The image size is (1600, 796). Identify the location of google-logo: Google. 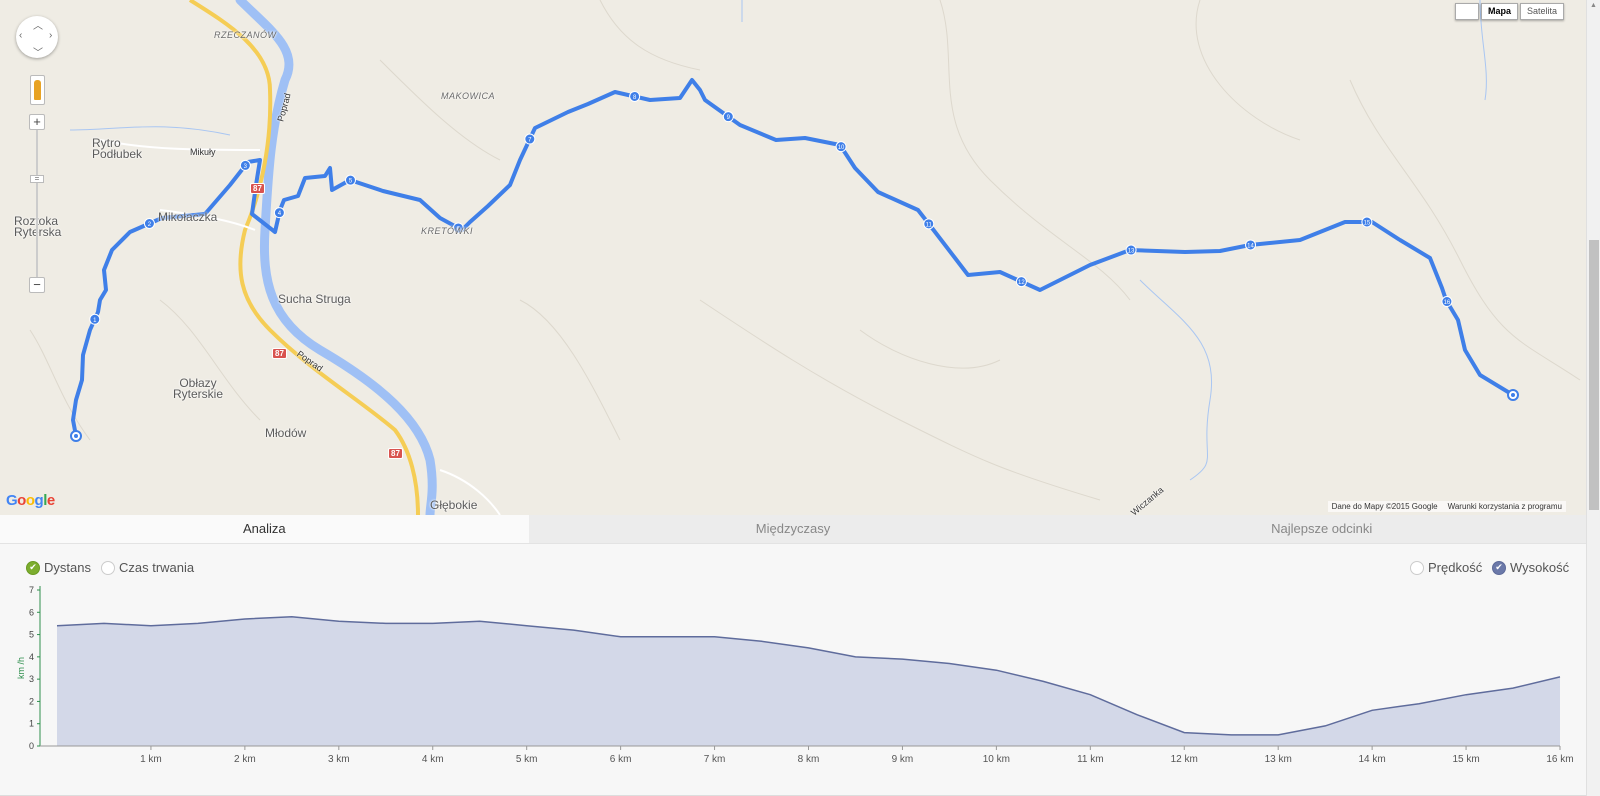
(30, 500).